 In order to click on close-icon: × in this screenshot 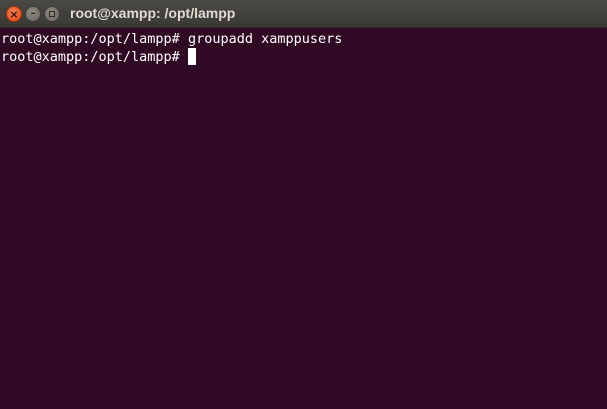, I will do `click(14, 14)`.